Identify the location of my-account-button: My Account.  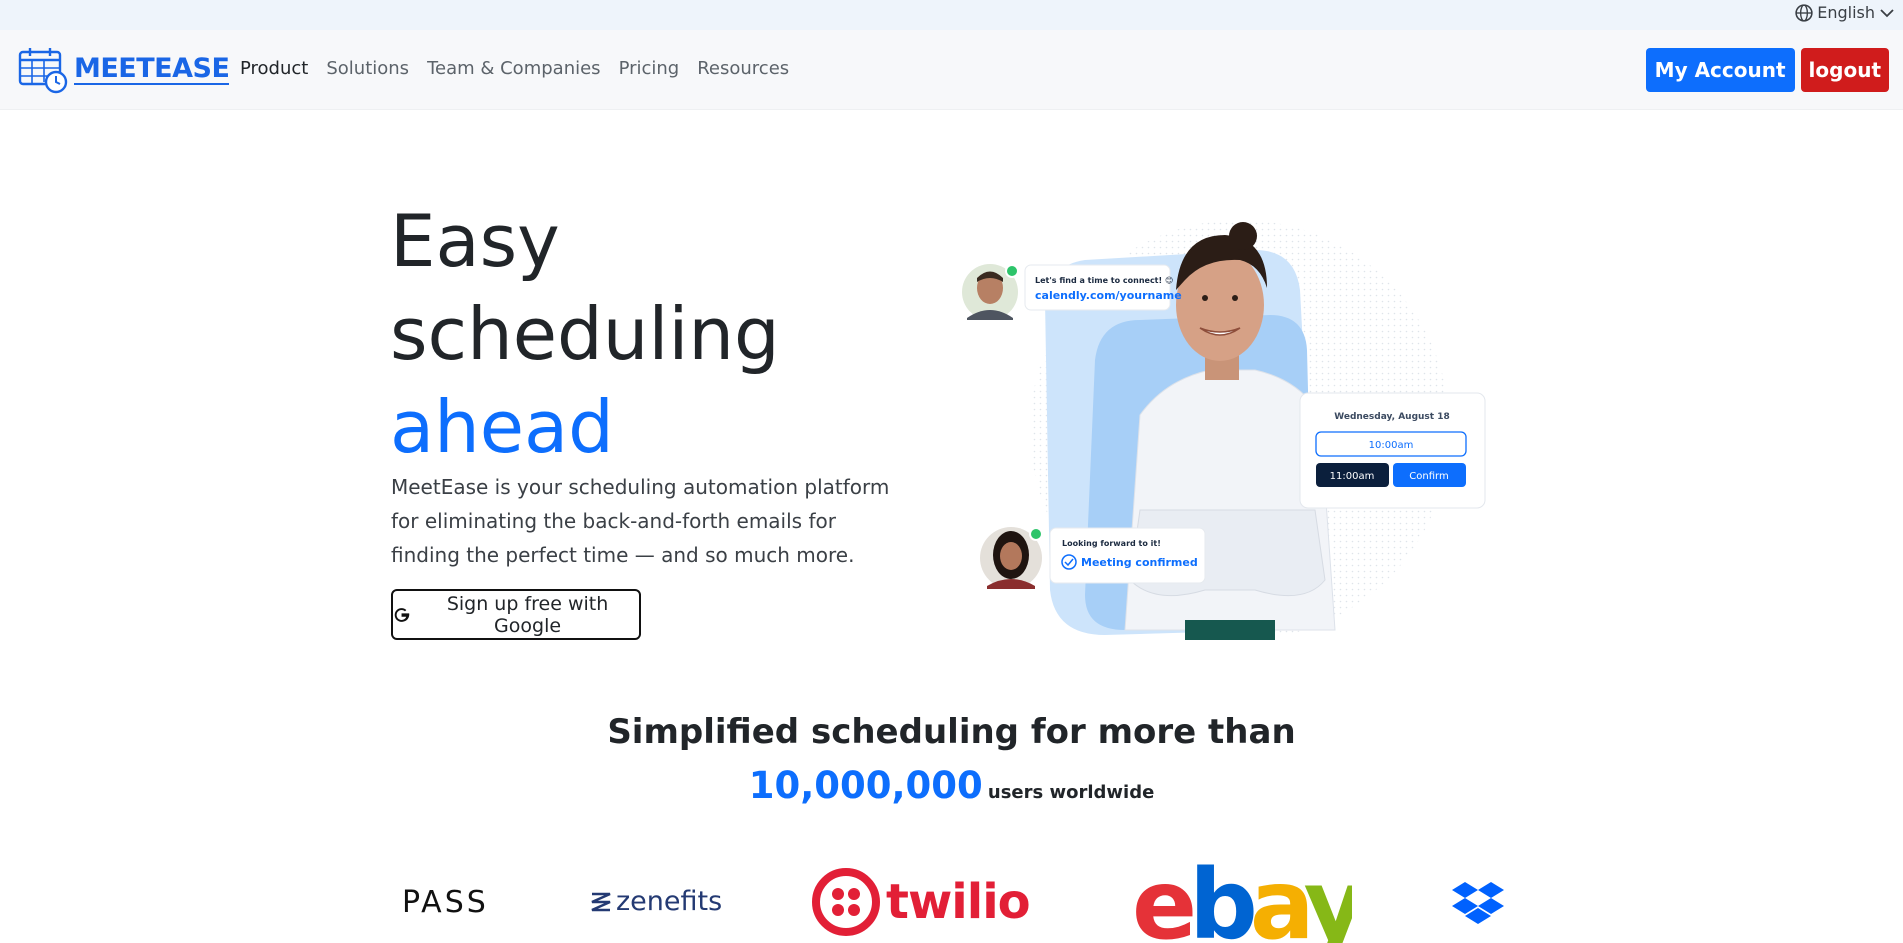
(1720, 70).